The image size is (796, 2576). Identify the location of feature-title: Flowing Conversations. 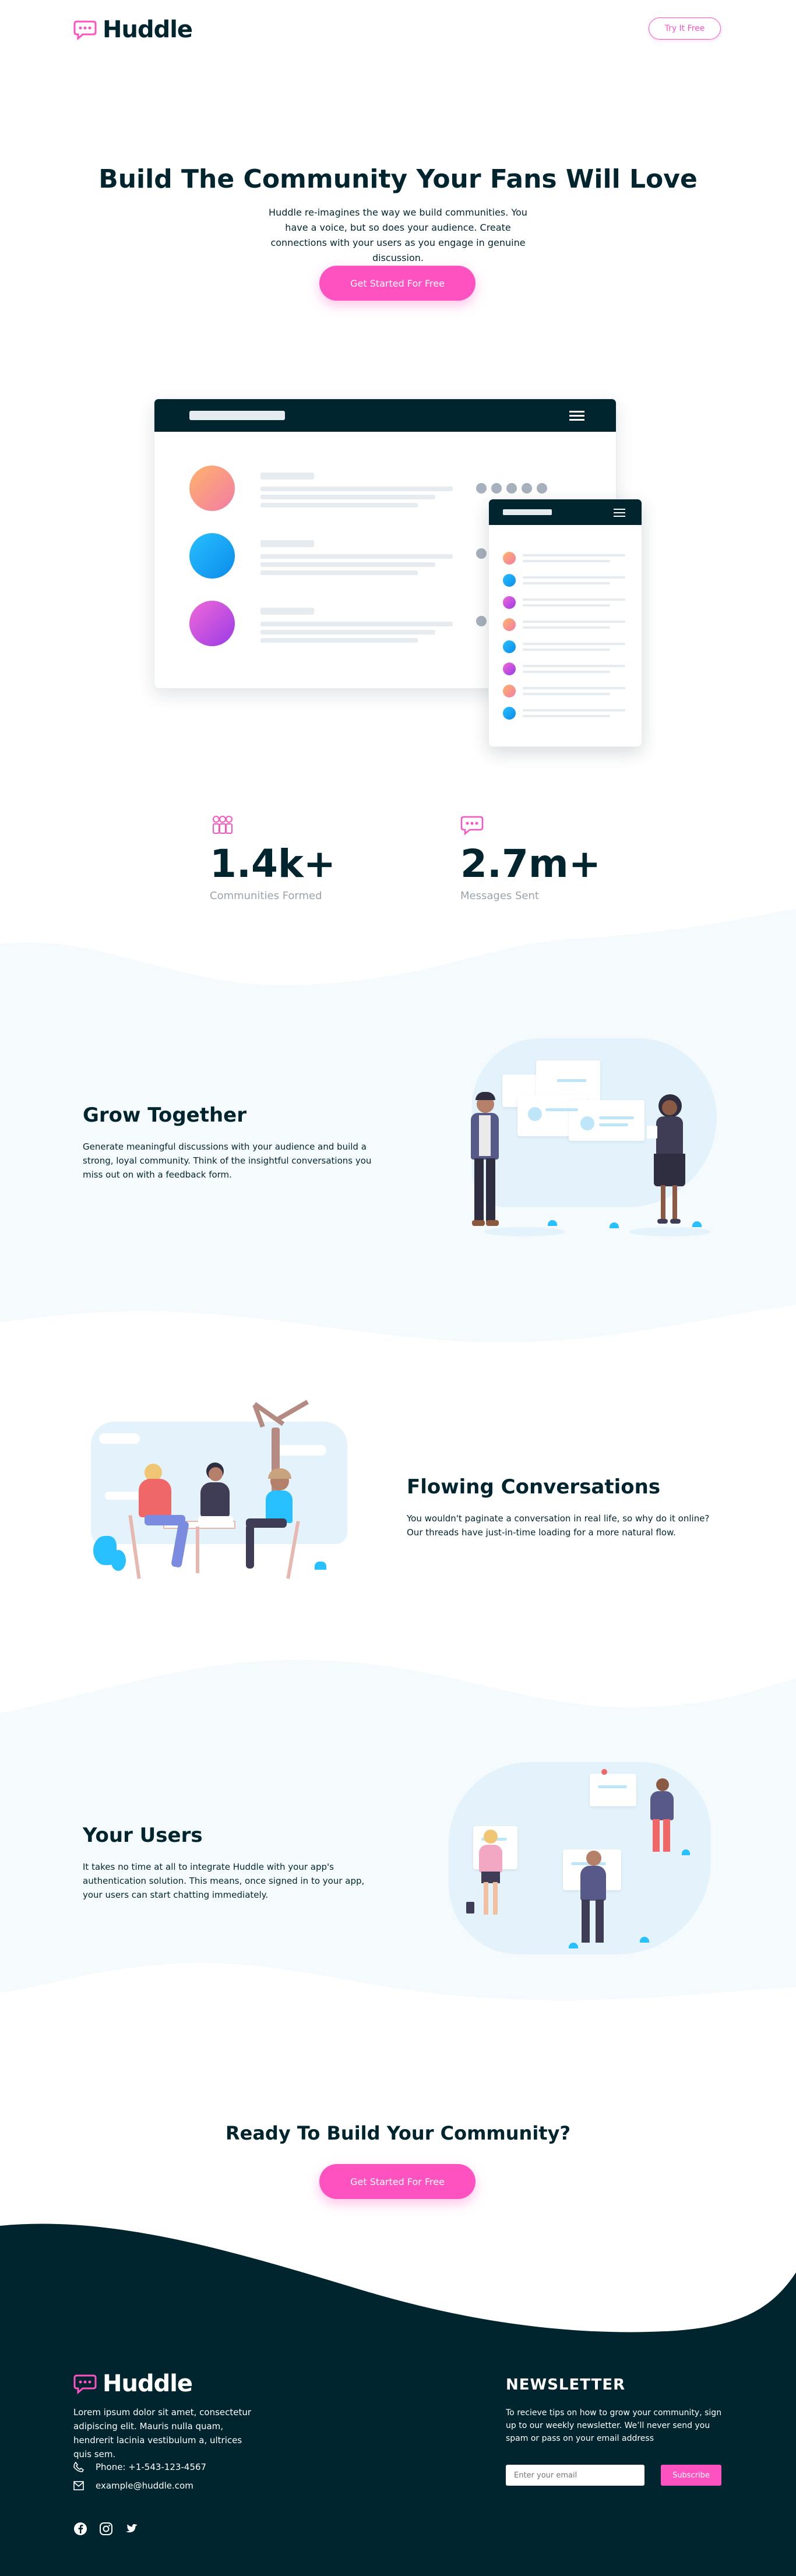
(534, 1487).